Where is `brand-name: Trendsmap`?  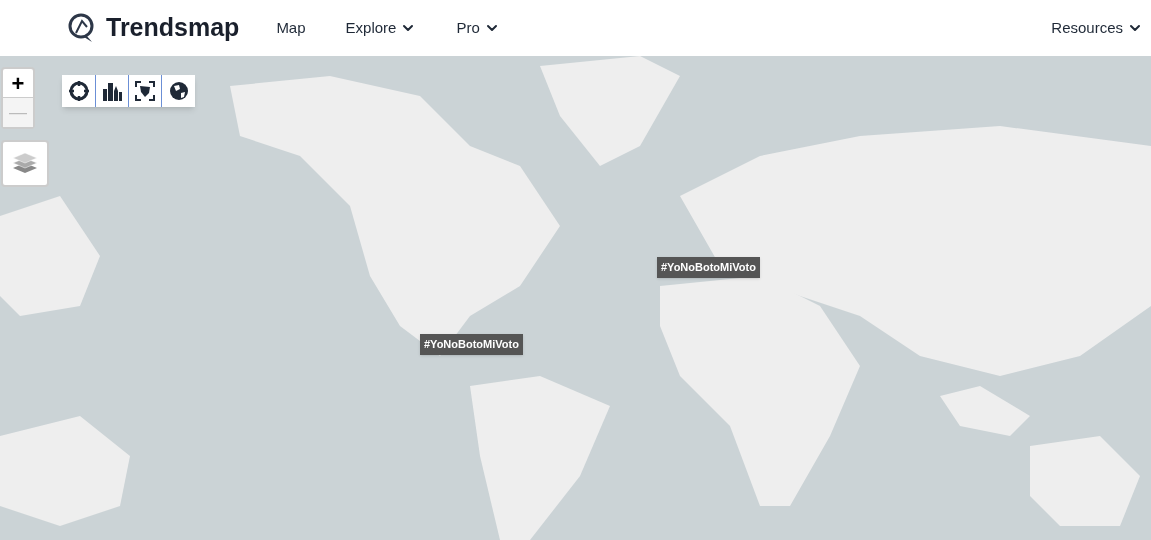 brand-name: Trendsmap is located at coordinates (173, 28).